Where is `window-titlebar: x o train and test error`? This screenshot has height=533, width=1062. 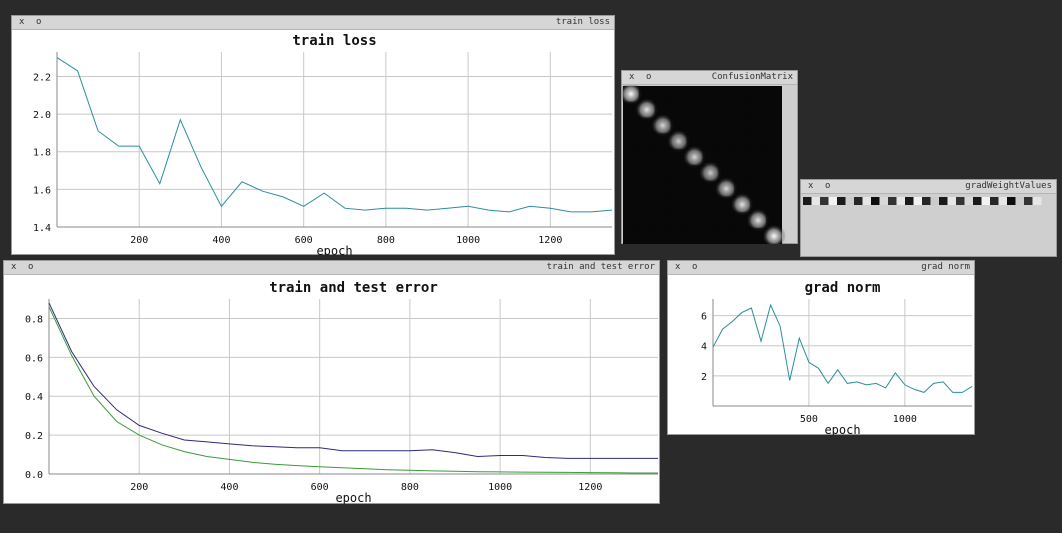
window-titlebar: x o train and test error is located at coordinates (331, 268).